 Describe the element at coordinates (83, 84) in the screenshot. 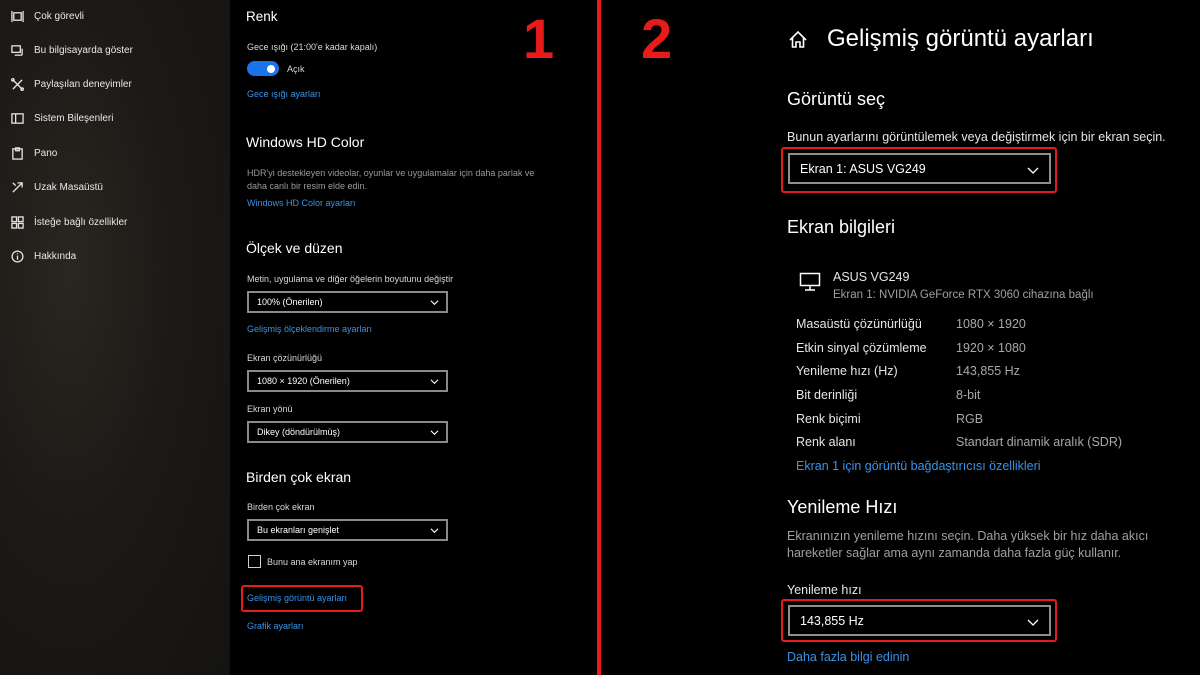

I see `sidebar-item-label: Paylaşılan deneyimler` at that location.